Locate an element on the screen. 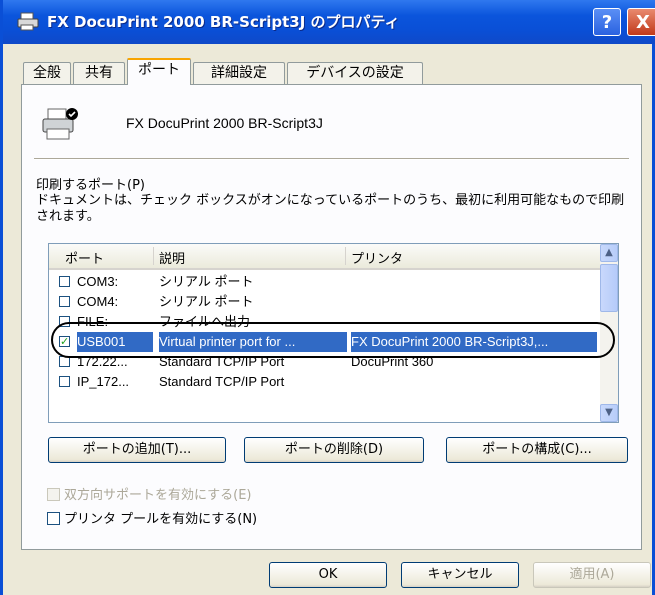 The height and width of the screenshot is (595, 655). port-checkbox-checked: ✓ is located at coordinates (64, 341).